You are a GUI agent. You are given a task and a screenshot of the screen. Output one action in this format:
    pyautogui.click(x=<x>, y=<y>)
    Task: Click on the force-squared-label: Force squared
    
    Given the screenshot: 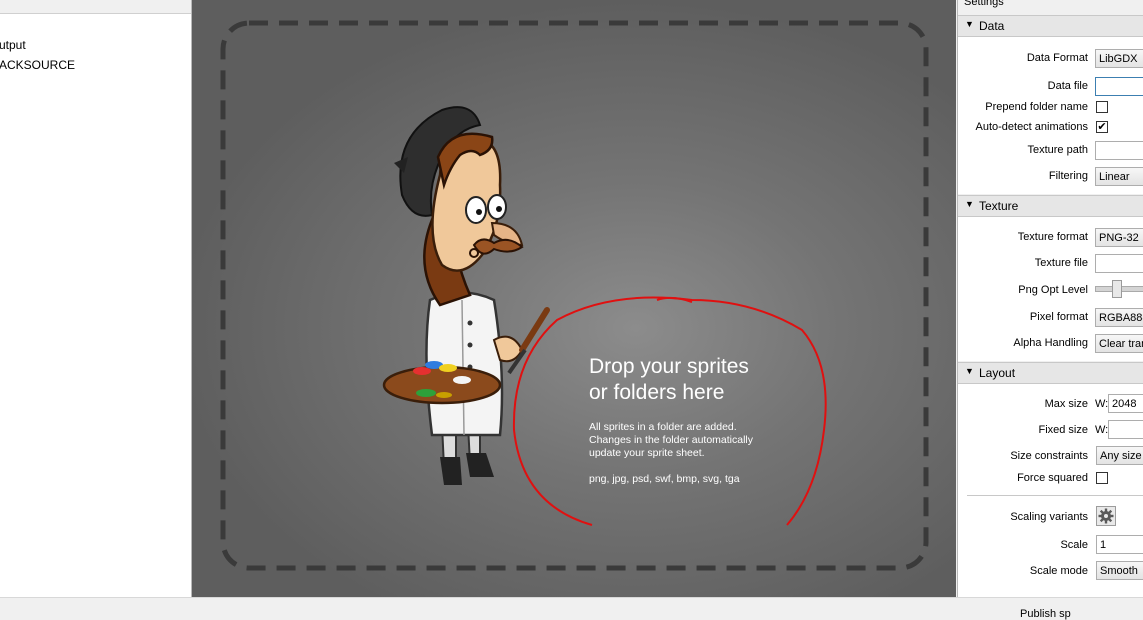 What is the action you would take?
    pyautogui.click(x=1052, y=478)
    